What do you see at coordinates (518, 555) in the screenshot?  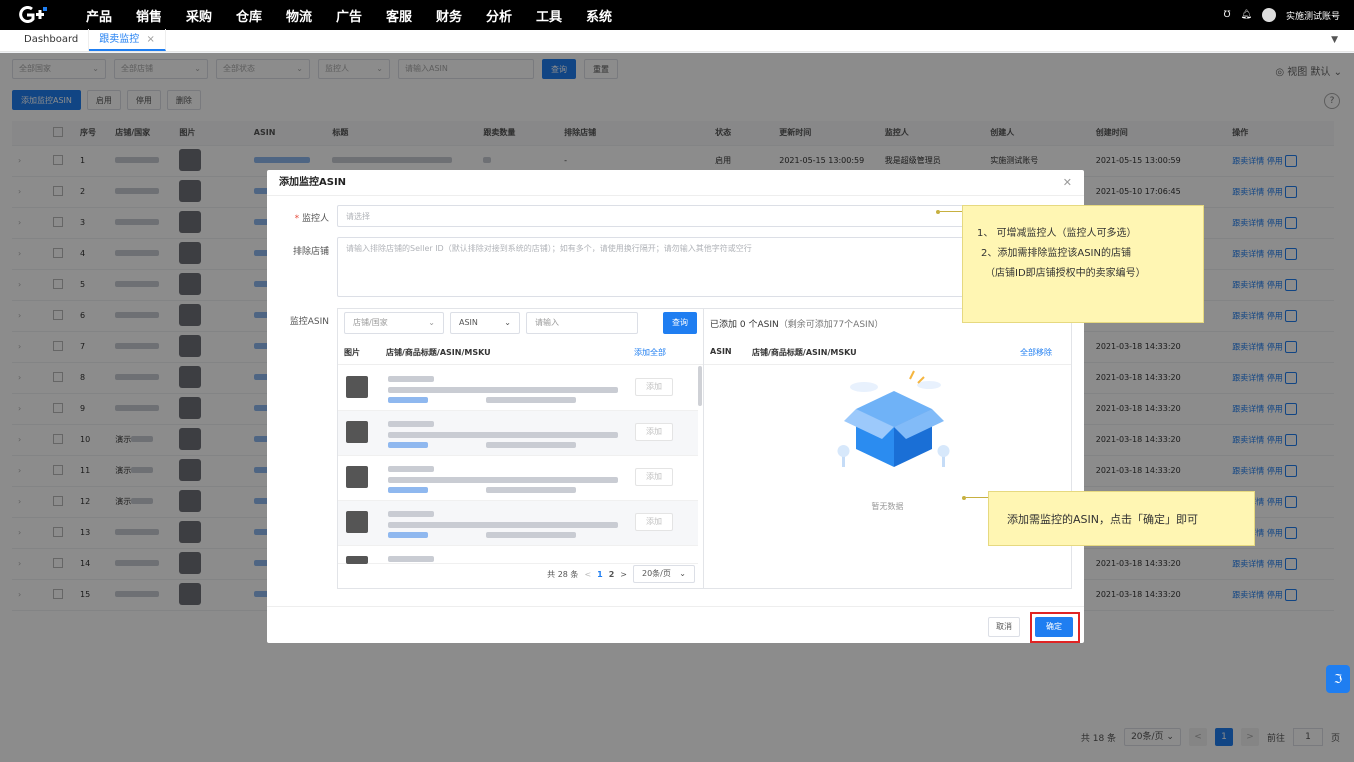 I see `list-item` at bounding box center [518, 555].